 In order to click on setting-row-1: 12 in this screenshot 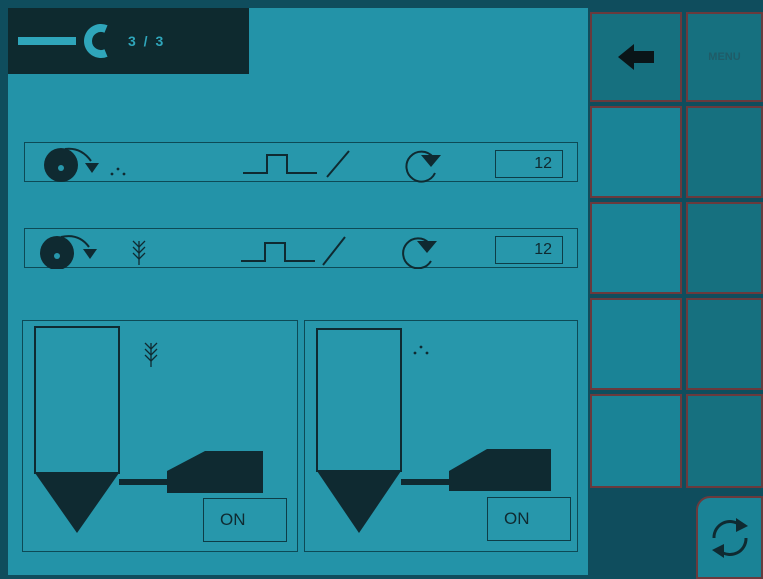, I will do `click(301, 162)`.